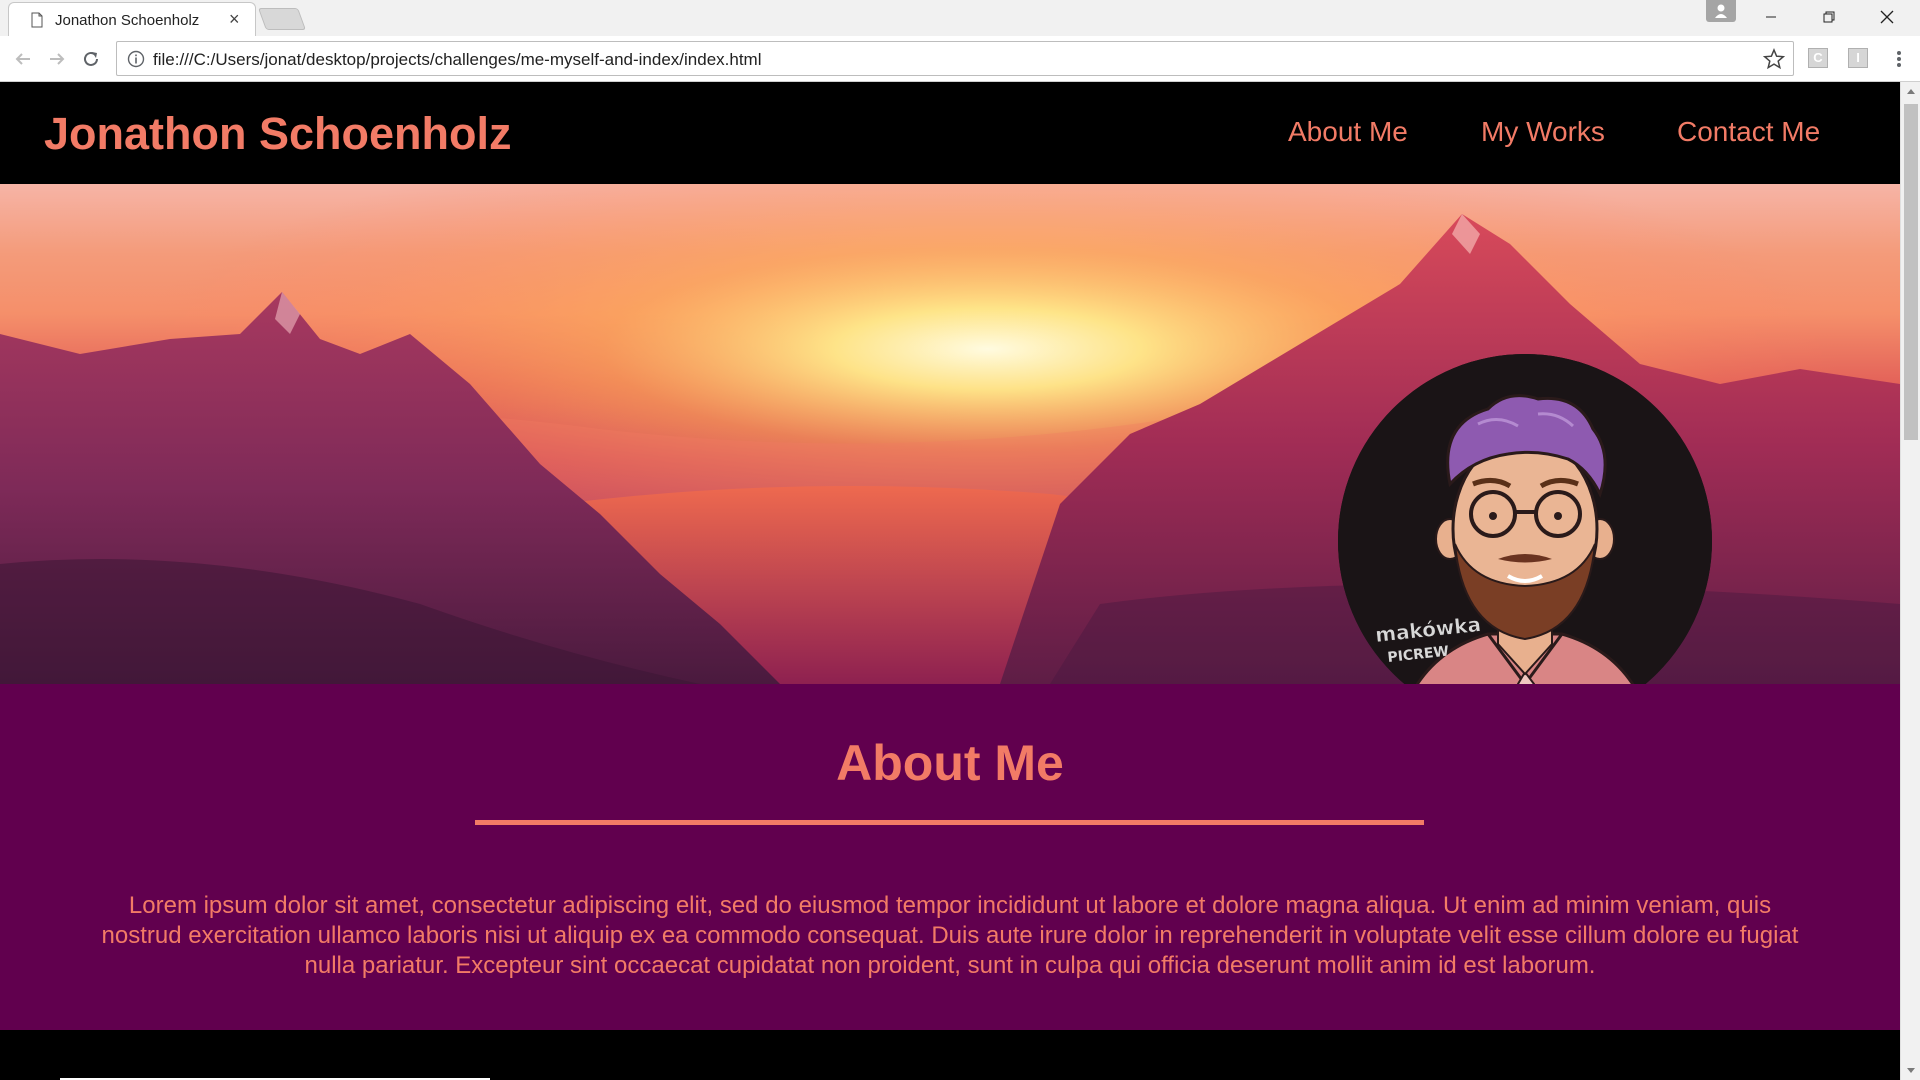 This screenshot has width=1920, height=1080. I want to click on nav-about-me: About Me, so click(1348, 132).